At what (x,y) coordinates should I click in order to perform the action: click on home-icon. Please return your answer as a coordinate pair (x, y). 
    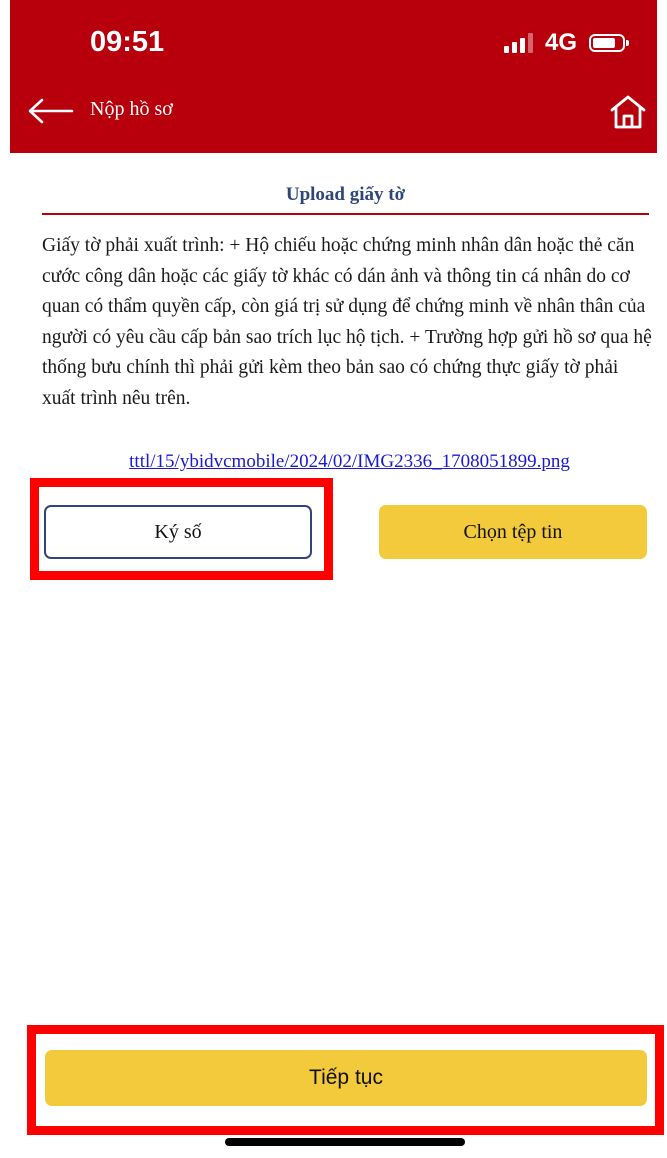
    Looking at the image, I should click on (628, 112).